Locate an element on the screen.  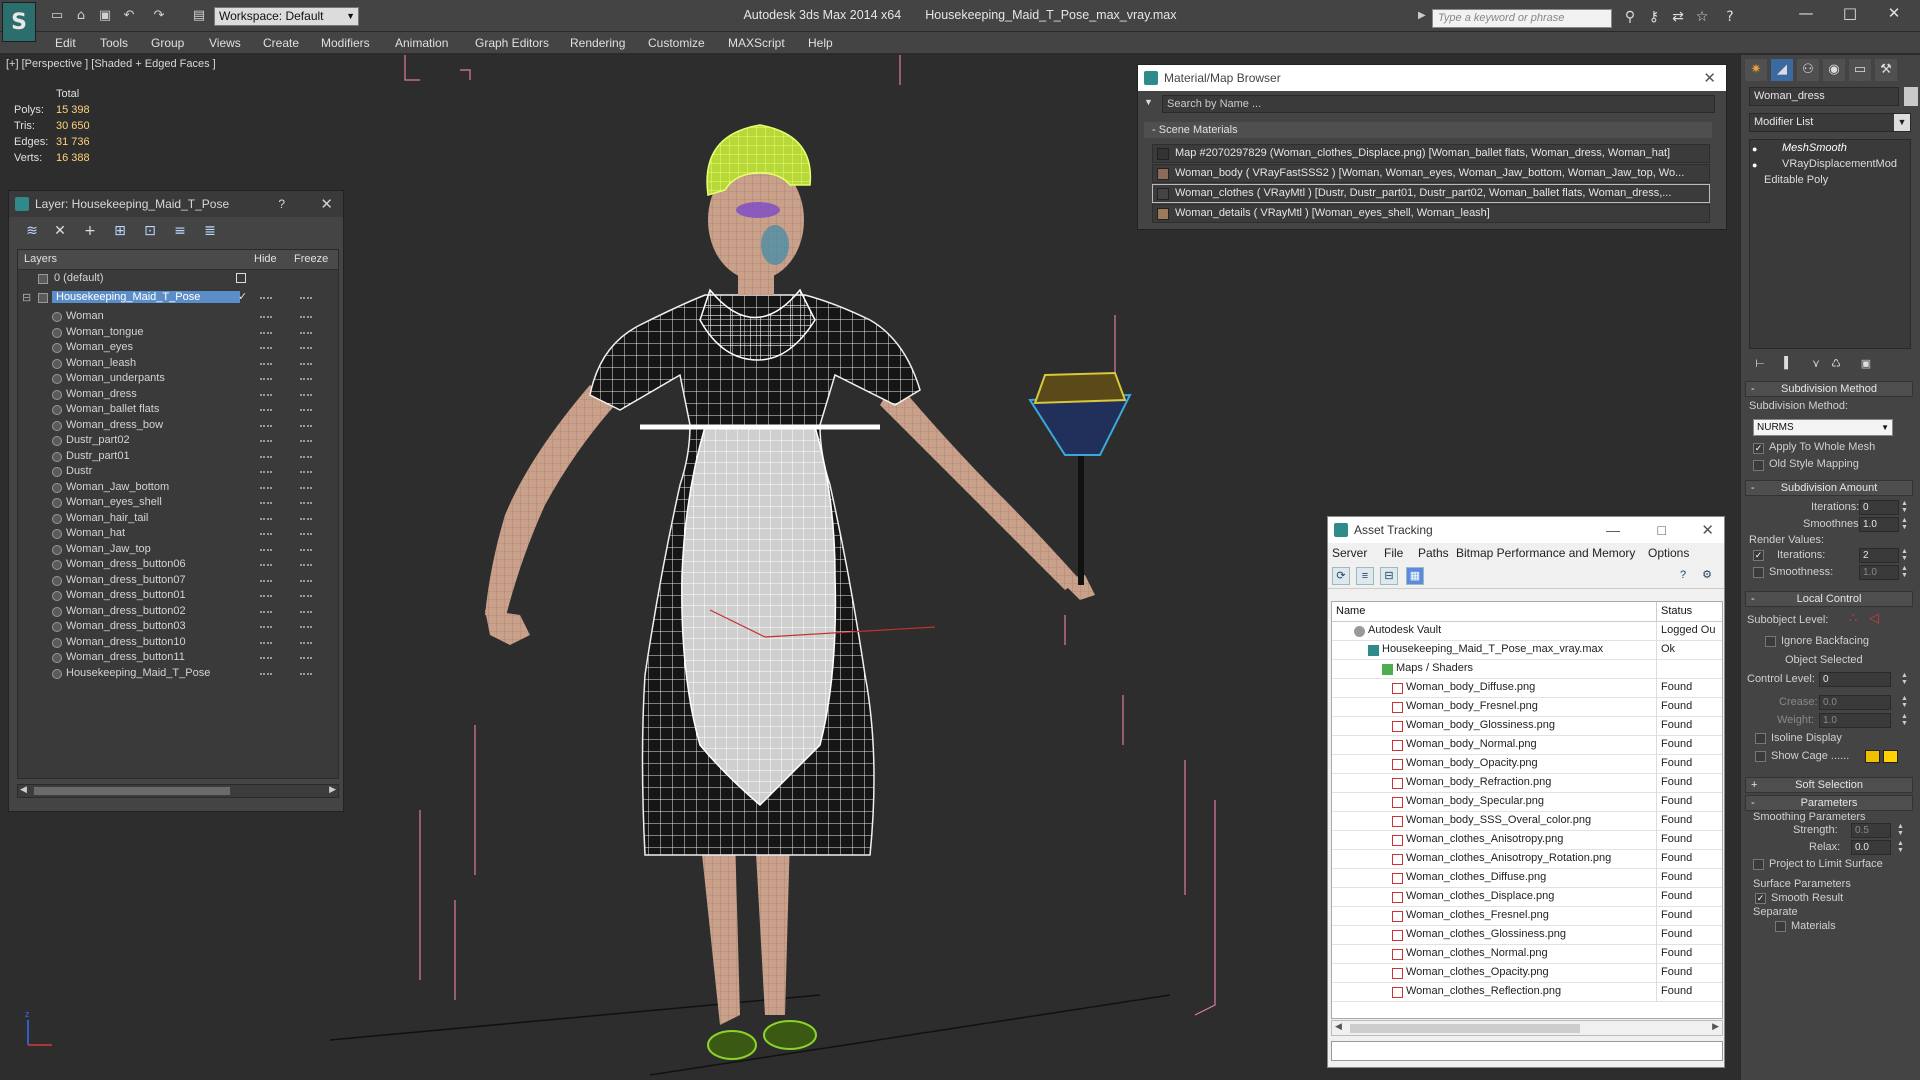
menu-server: Server is located at coordinates (1349, 553).